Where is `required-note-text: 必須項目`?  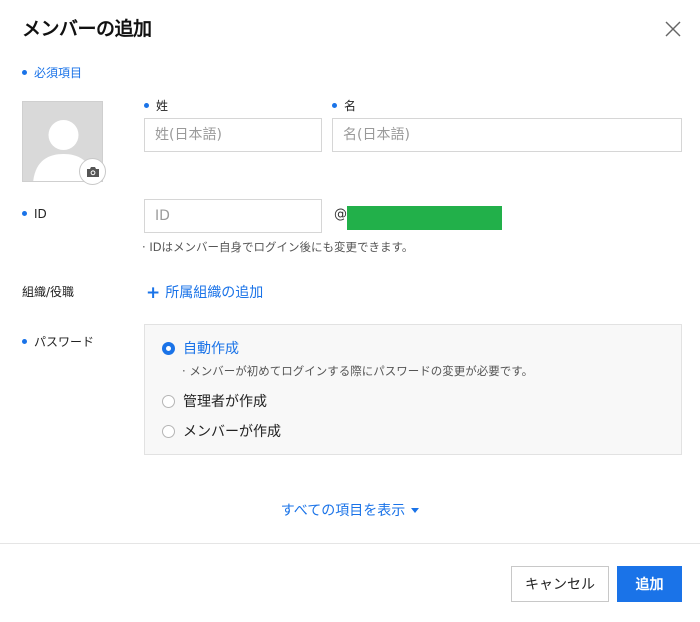 required-note-text: 必須項目 is located at coordinates (58, 73).